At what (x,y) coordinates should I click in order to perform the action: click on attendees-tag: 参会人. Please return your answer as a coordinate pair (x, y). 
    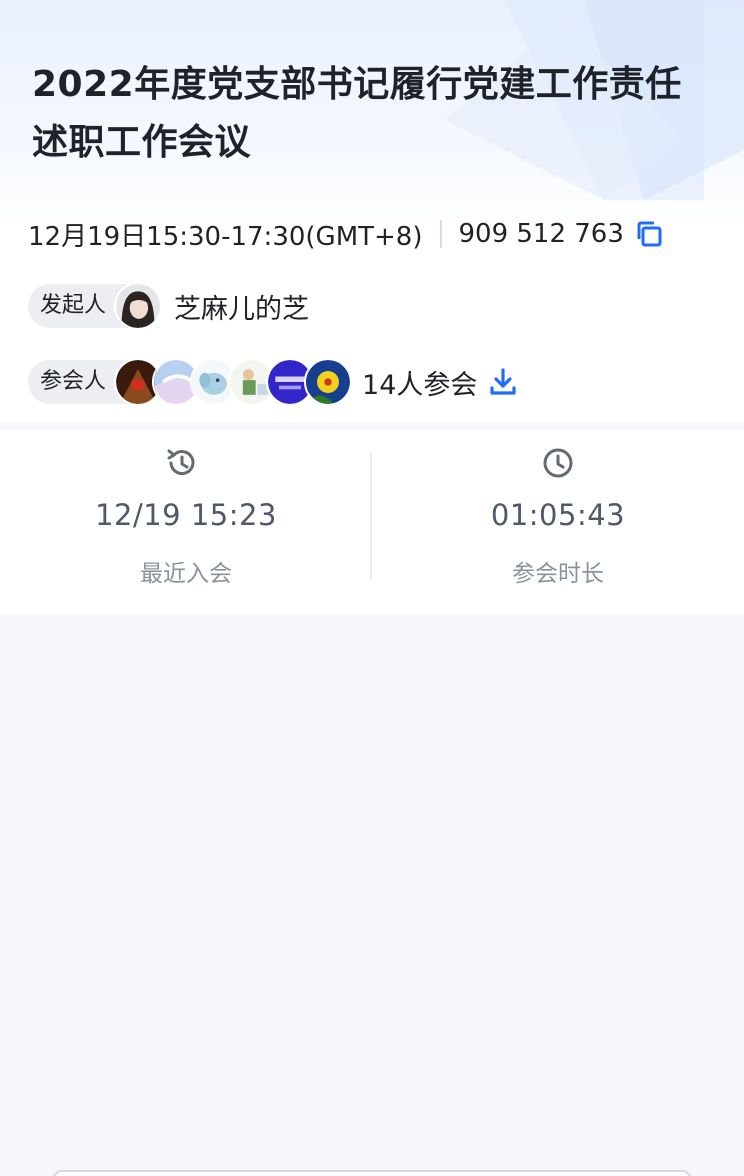
    Looking at the image, I should click on (78, 382).